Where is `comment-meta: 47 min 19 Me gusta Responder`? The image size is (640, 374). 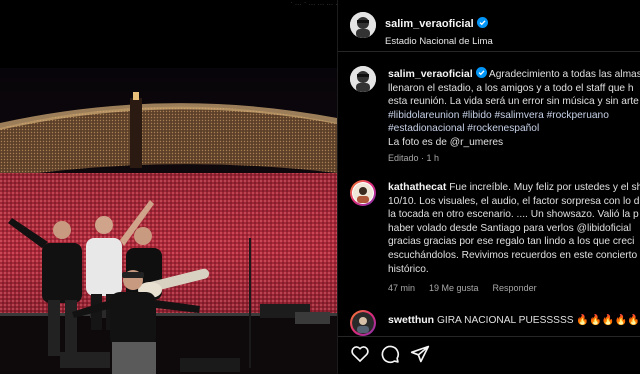
comment-meta: 47 min 19 Me gusta Responder is located at coordinates (514, 288).